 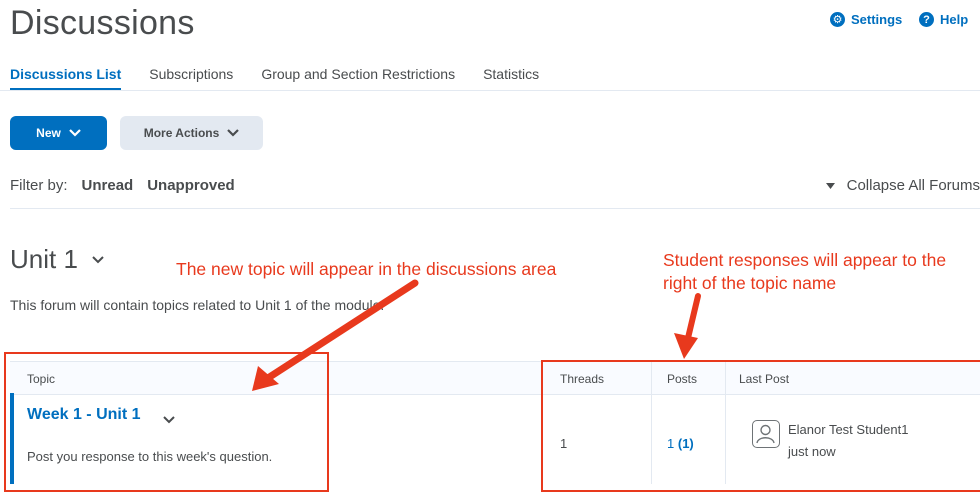 What do you see at coordinates (476, 335) in the screenshot?
I see `annotation-arrows` at bounding box center [476, 335].